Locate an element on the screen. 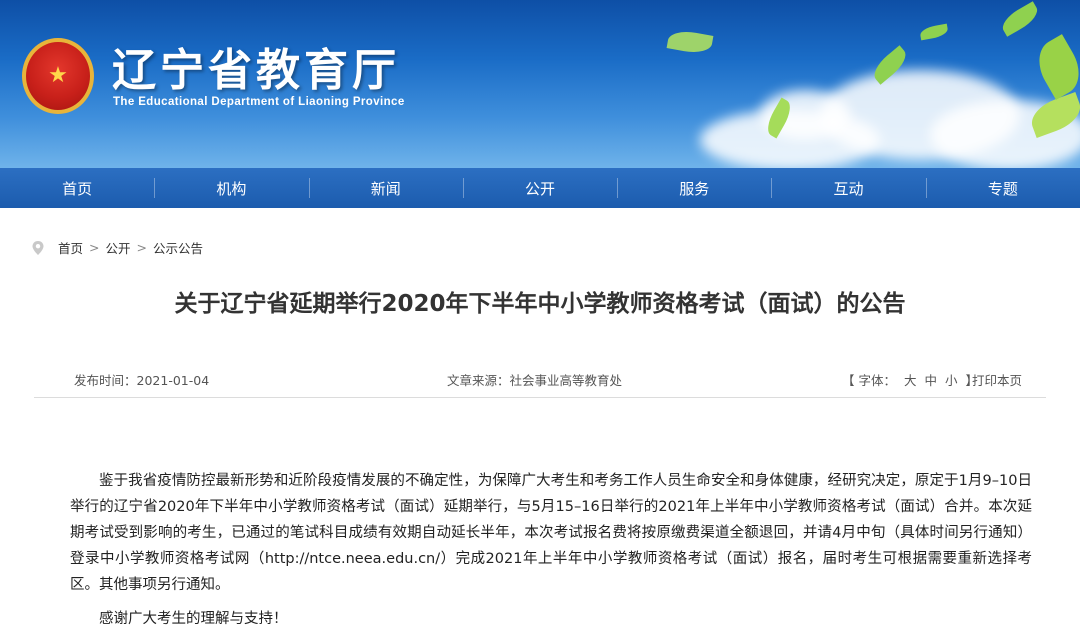  breadcrumb-public: 公开 is located at coordinates (118, 247).